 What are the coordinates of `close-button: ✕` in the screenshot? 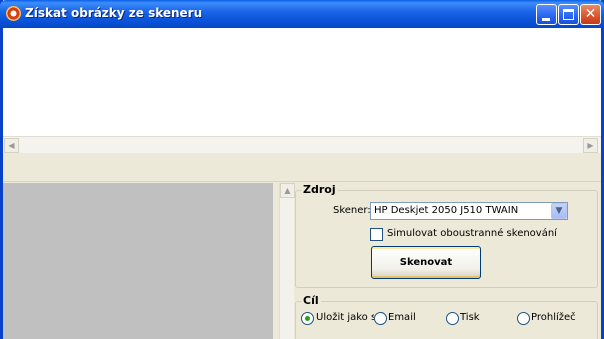 It's located at (590, 14).